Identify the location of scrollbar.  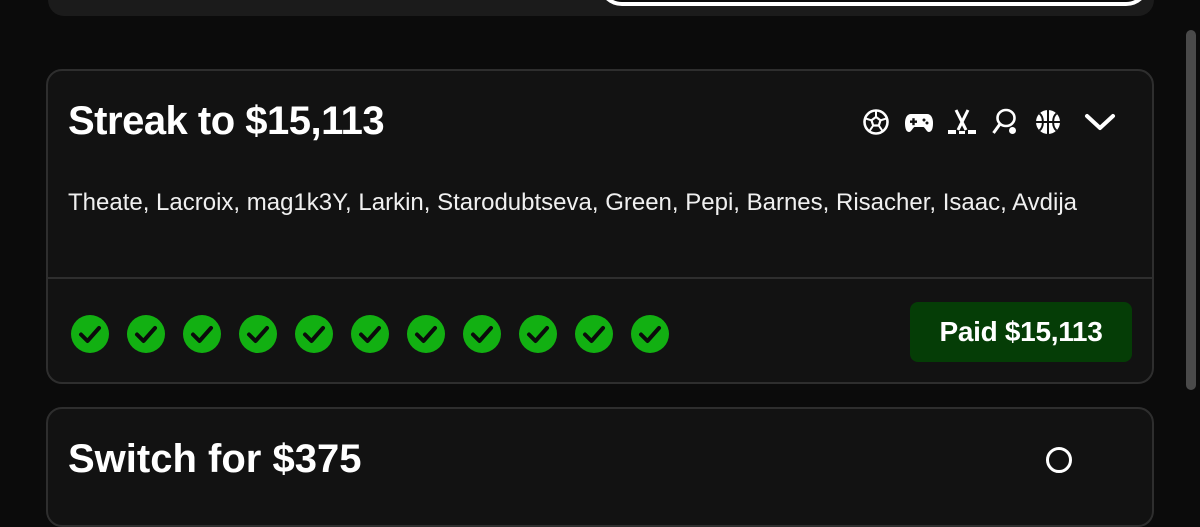
(1191, 225).